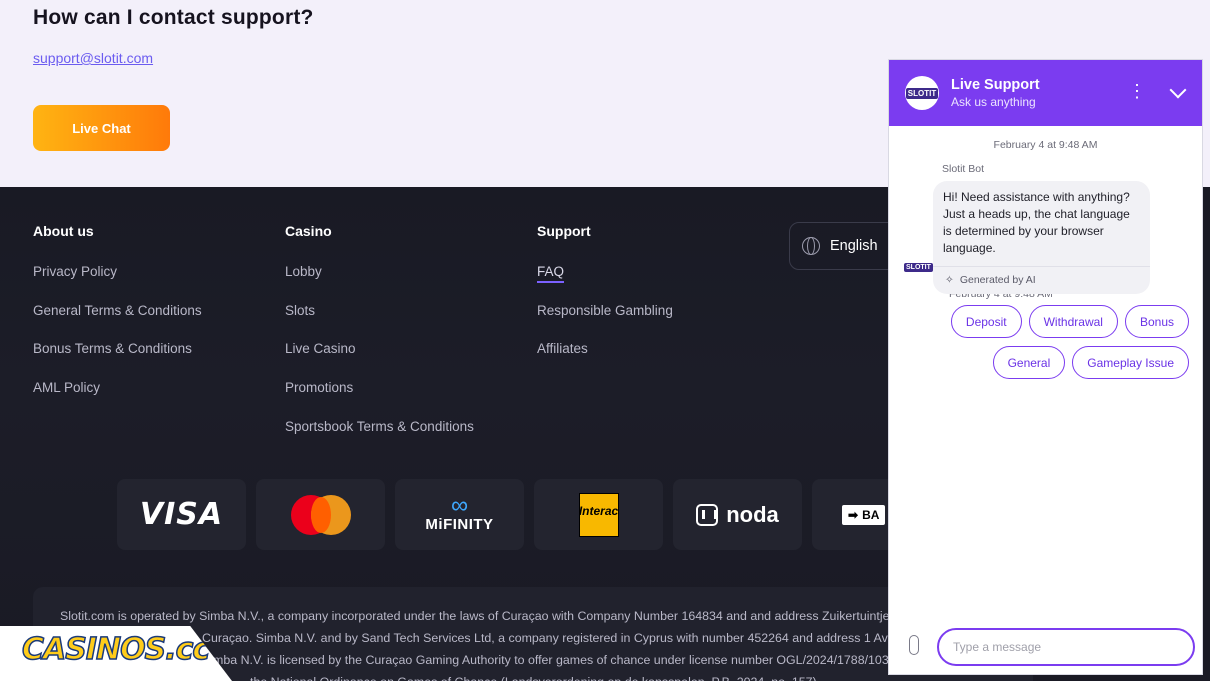 The image size is (1210, 681). I want to click on chat-title: Live Support, so click(995, 85).